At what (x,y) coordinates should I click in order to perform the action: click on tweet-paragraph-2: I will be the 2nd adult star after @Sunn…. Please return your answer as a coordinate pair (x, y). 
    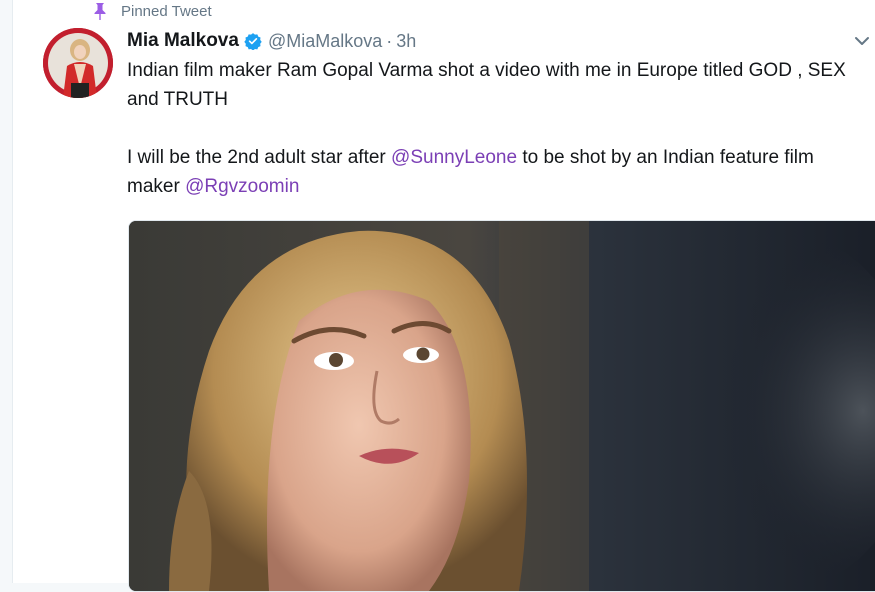
    Looking at the image, I should click on (497, 172).